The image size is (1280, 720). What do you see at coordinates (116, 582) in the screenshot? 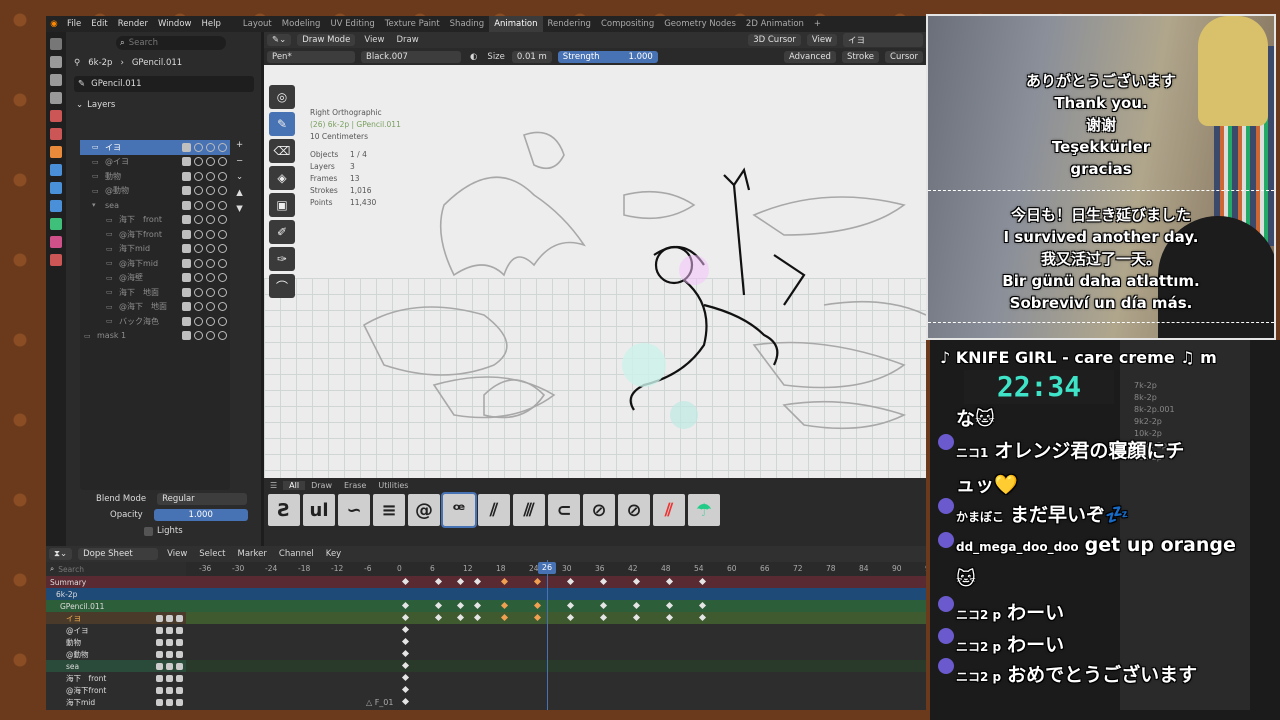
I see `channel-row: Summary` at bounding box center [116, 582].